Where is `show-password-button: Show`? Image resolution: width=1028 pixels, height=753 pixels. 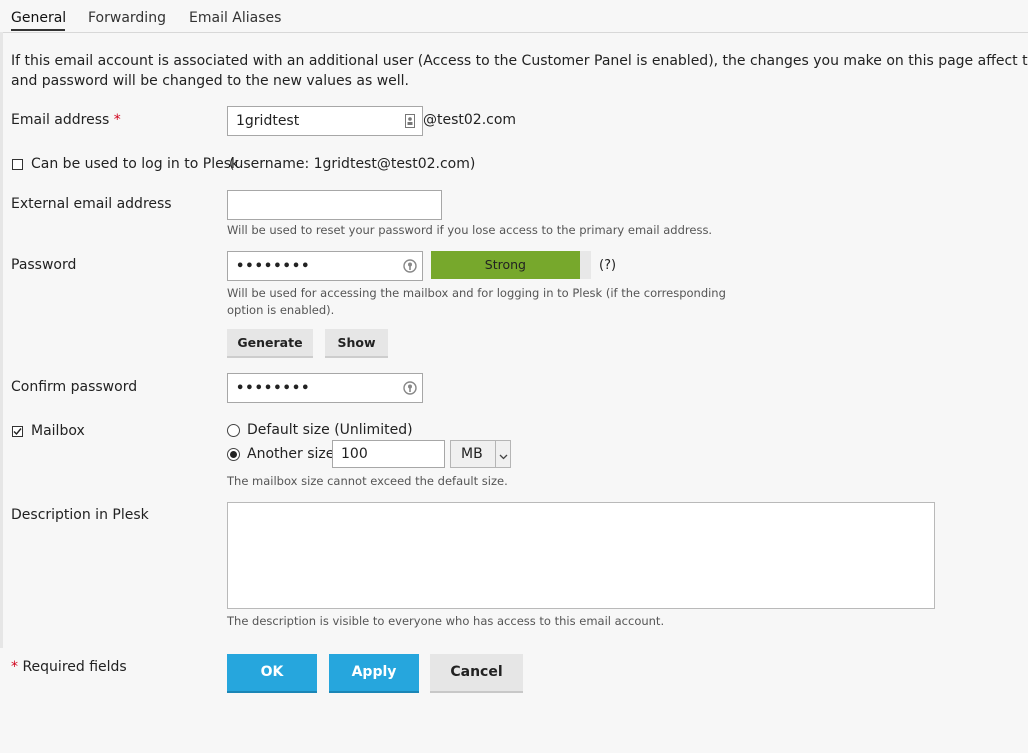 show-password-button: Show is located at coordinates (356, 343).